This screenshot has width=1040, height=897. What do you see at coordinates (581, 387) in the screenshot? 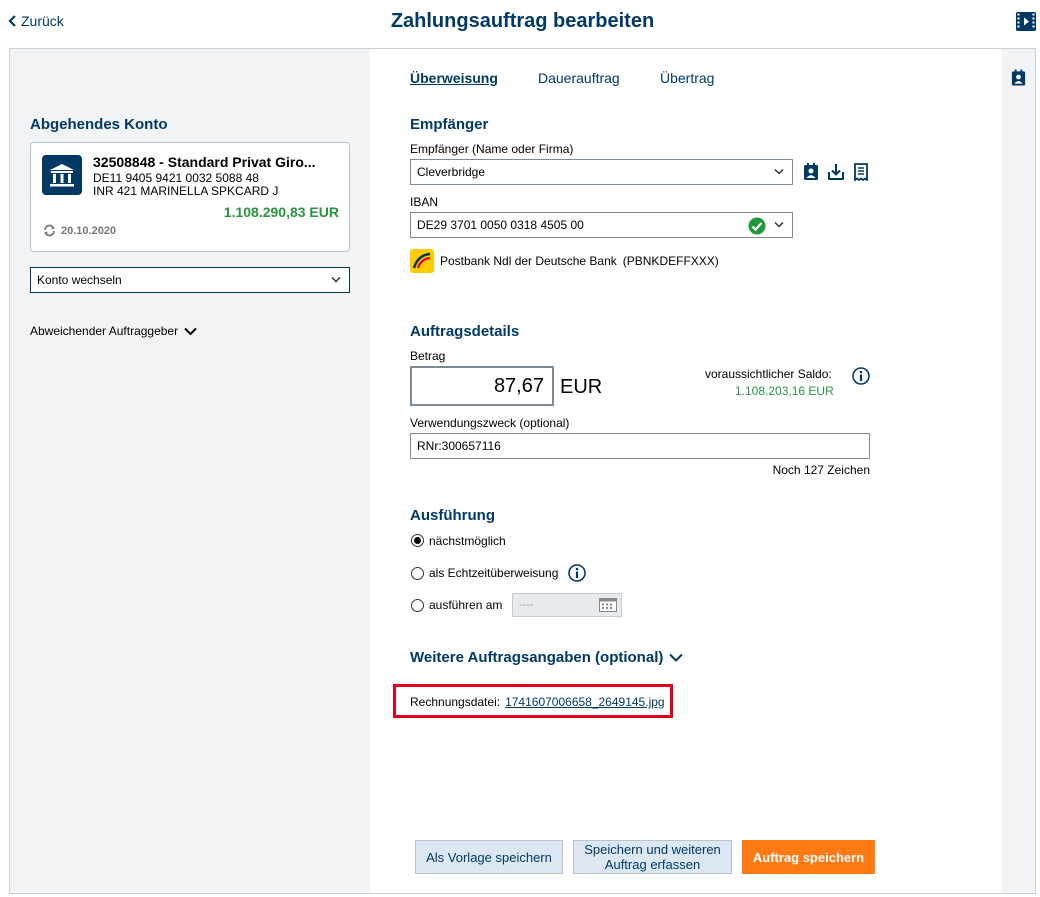
I see `currency-label: EUR` at bounding box center [581, 387].